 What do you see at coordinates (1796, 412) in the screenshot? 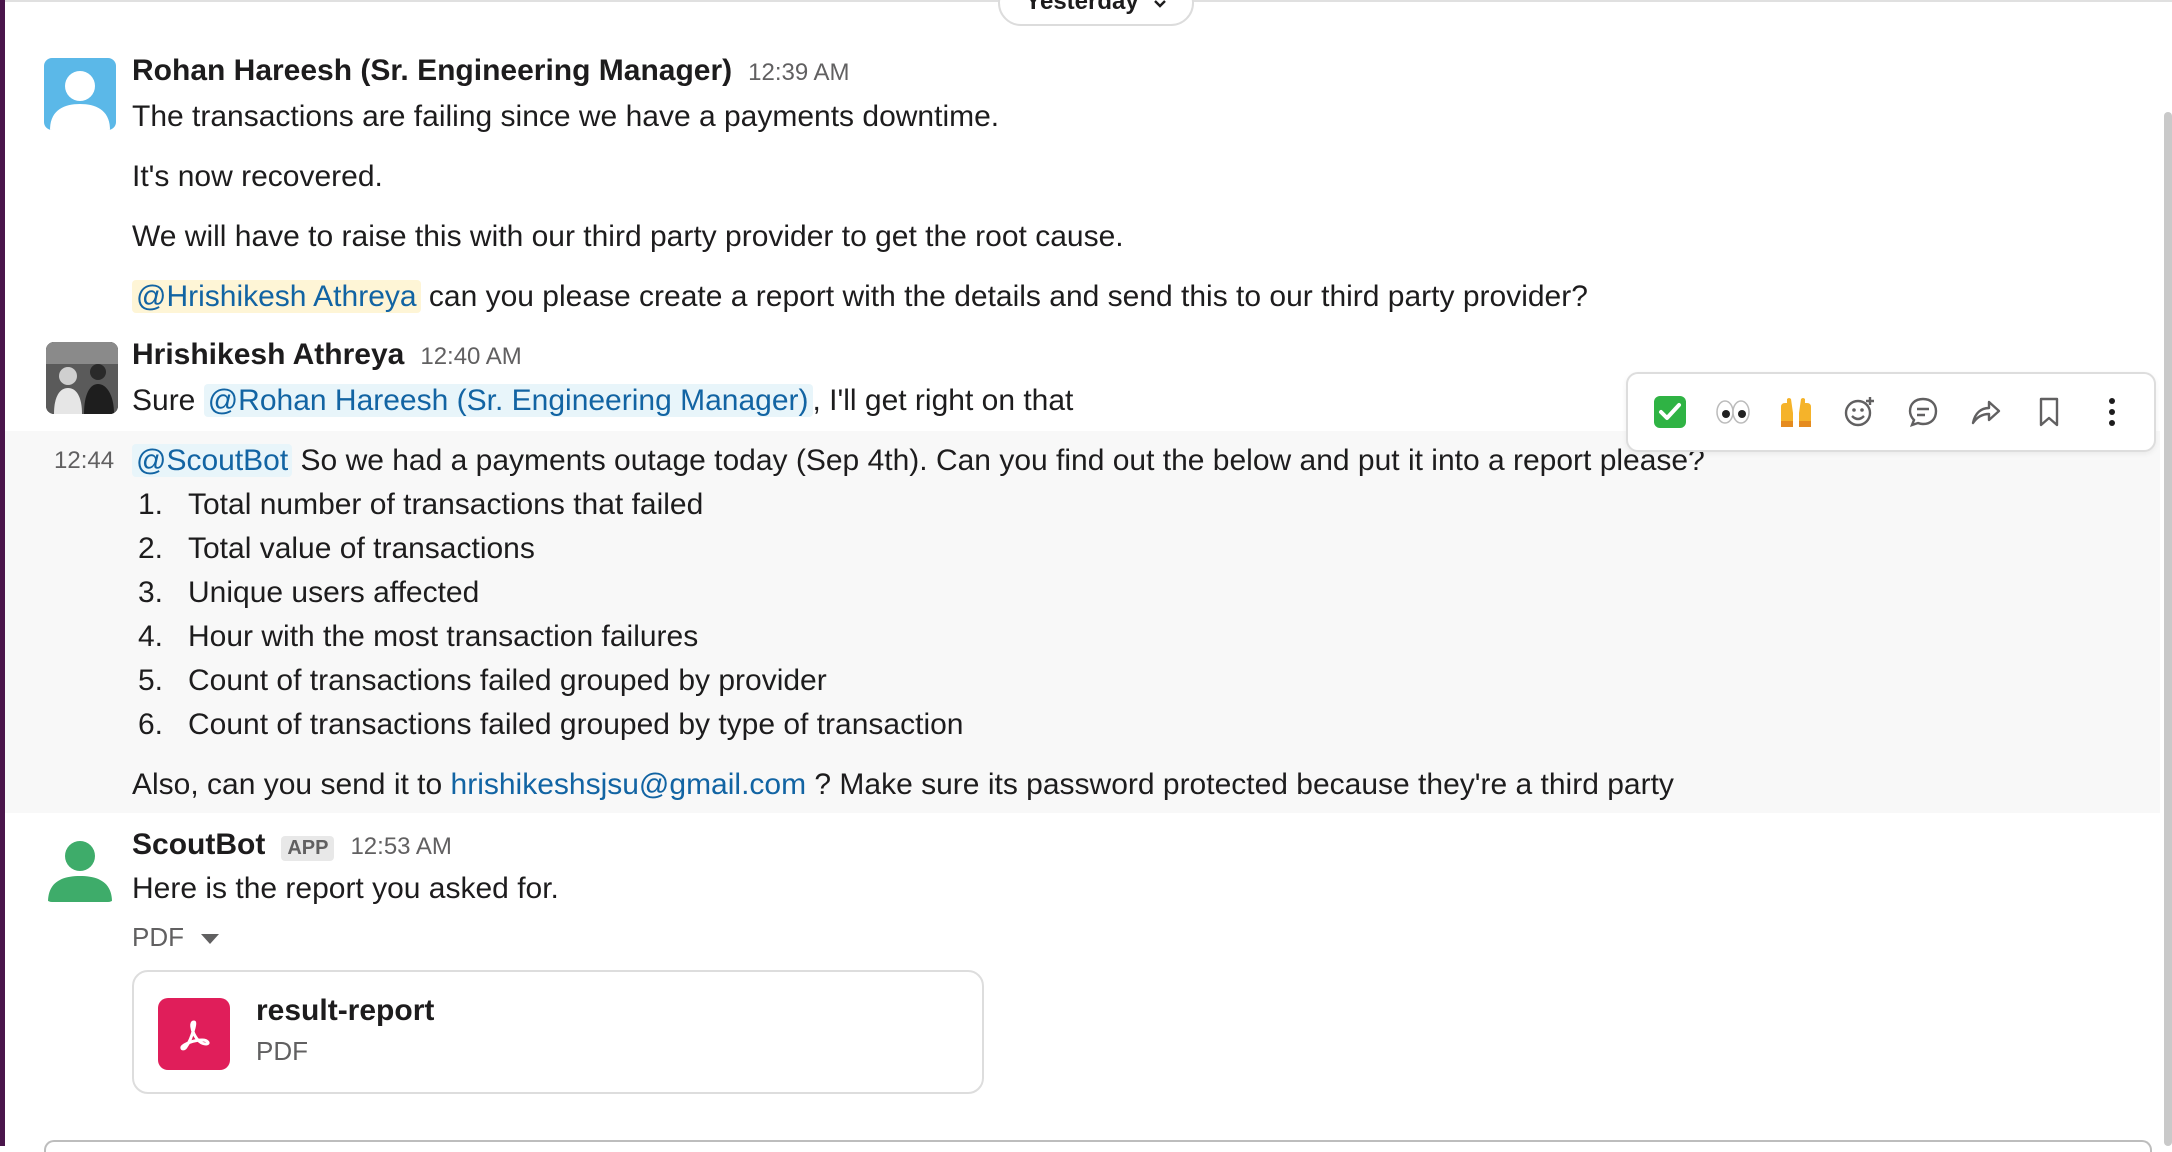
I see `raised-hands-emoji-icon` at bounding box center [1796, 412].